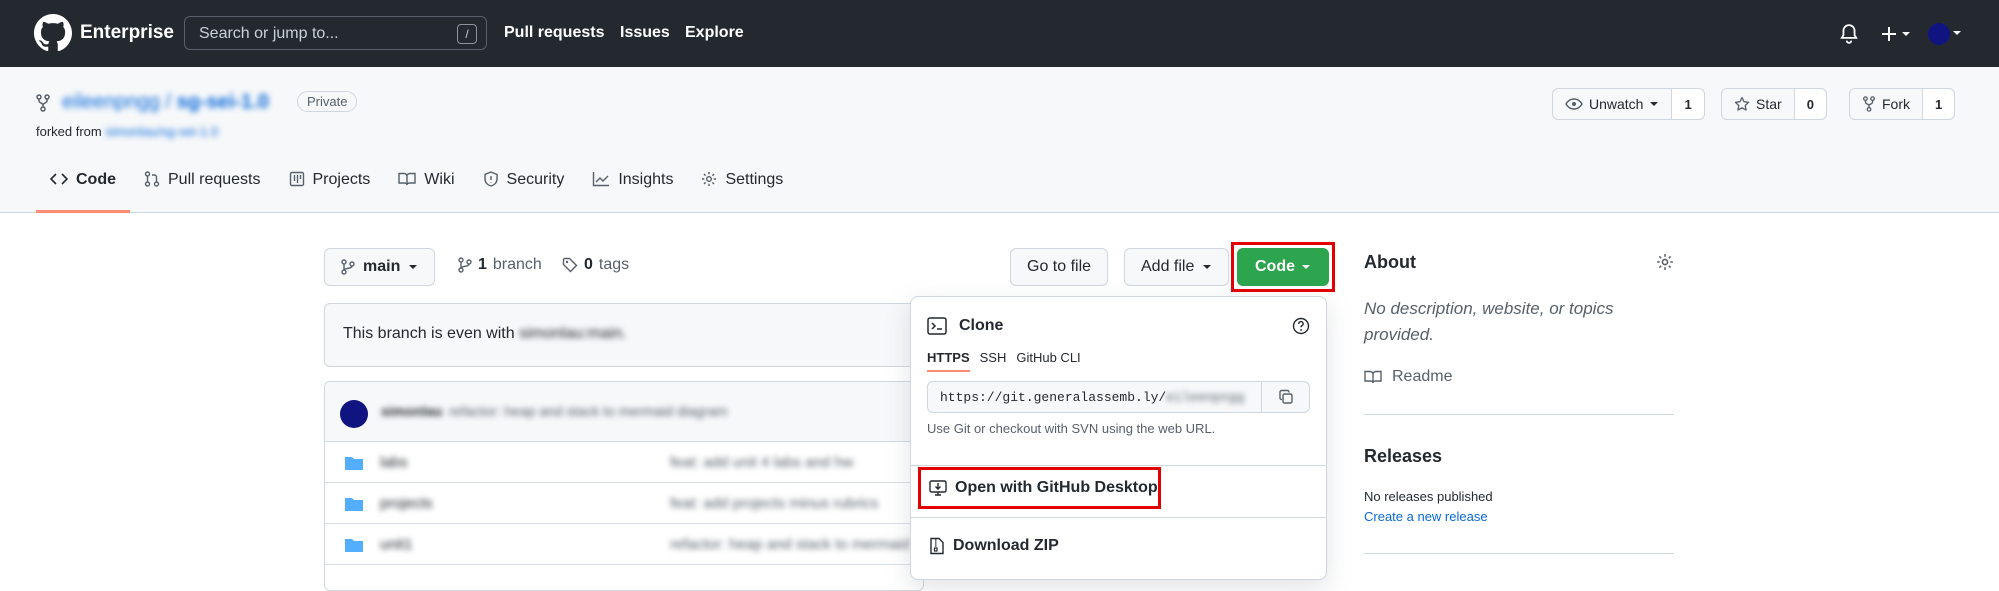 This screenshot has height=591, width=1999. Describe the element at coordinates (1769, 104) in the screenshot. I see `star-label: Star` at that location.